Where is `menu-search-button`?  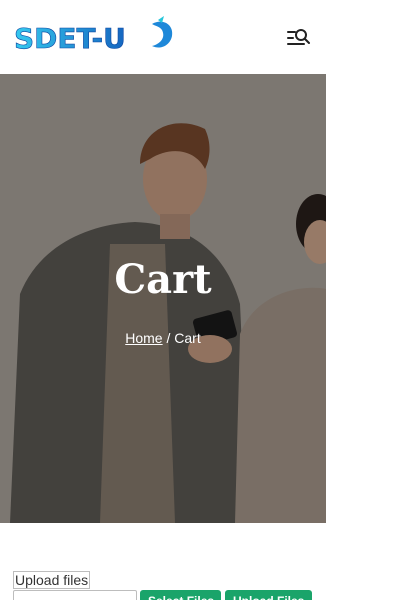 menu-search-button is located at coordinates (299, 38).